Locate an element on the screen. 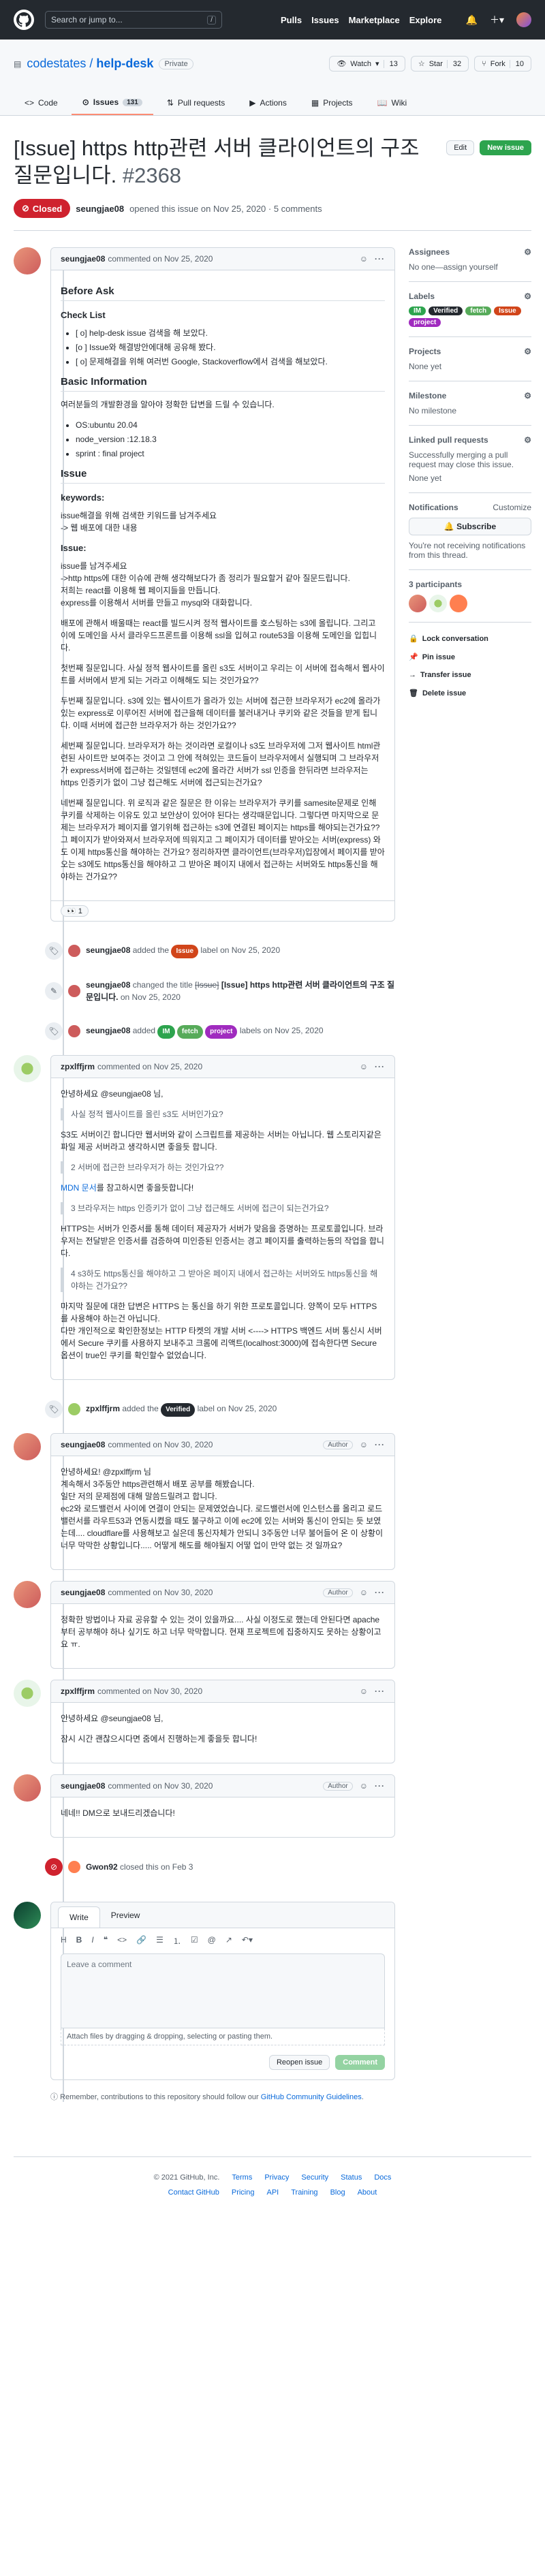  italic-icon: I is located at coordinates (92, 1941).